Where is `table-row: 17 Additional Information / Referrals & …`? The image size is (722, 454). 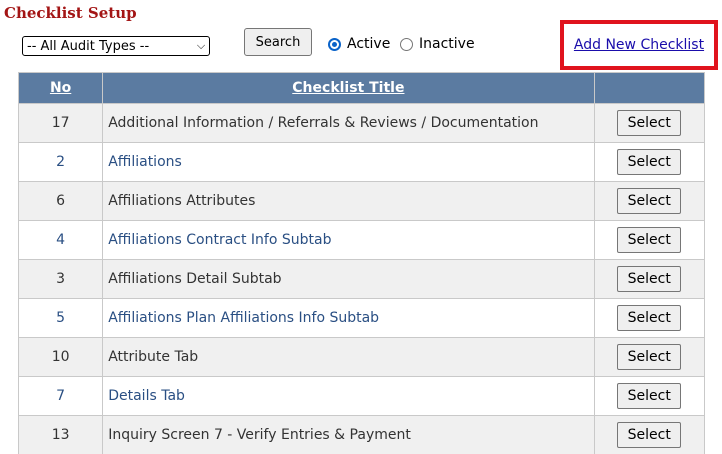
table-row: 17 Additional Information / Referrals & … is located at coordinates (361, 123).